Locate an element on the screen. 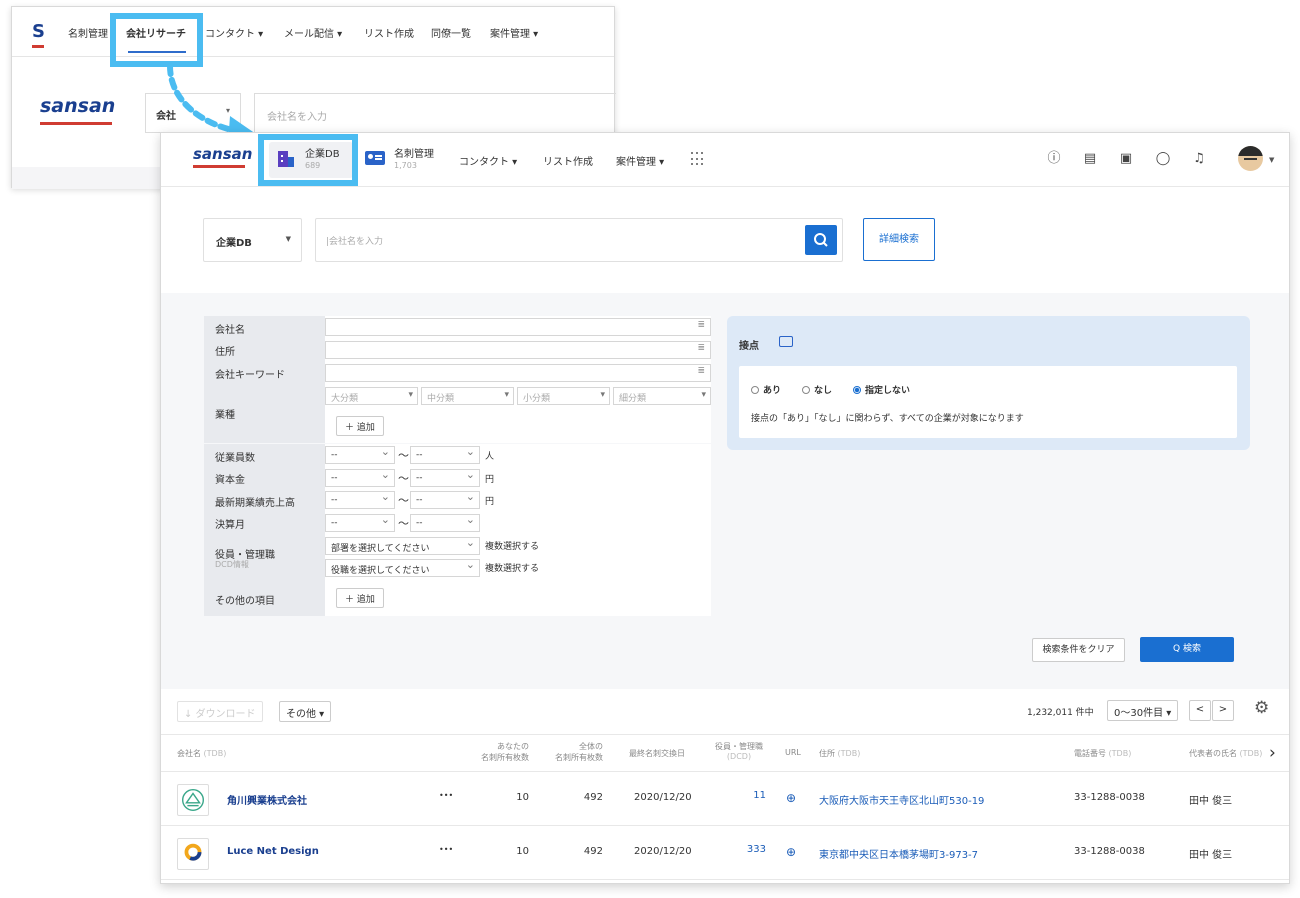 This screenshot has width=1300, height=898. th-executives: 役員・管理職 (DCD) is located at coordinates (739, 751).